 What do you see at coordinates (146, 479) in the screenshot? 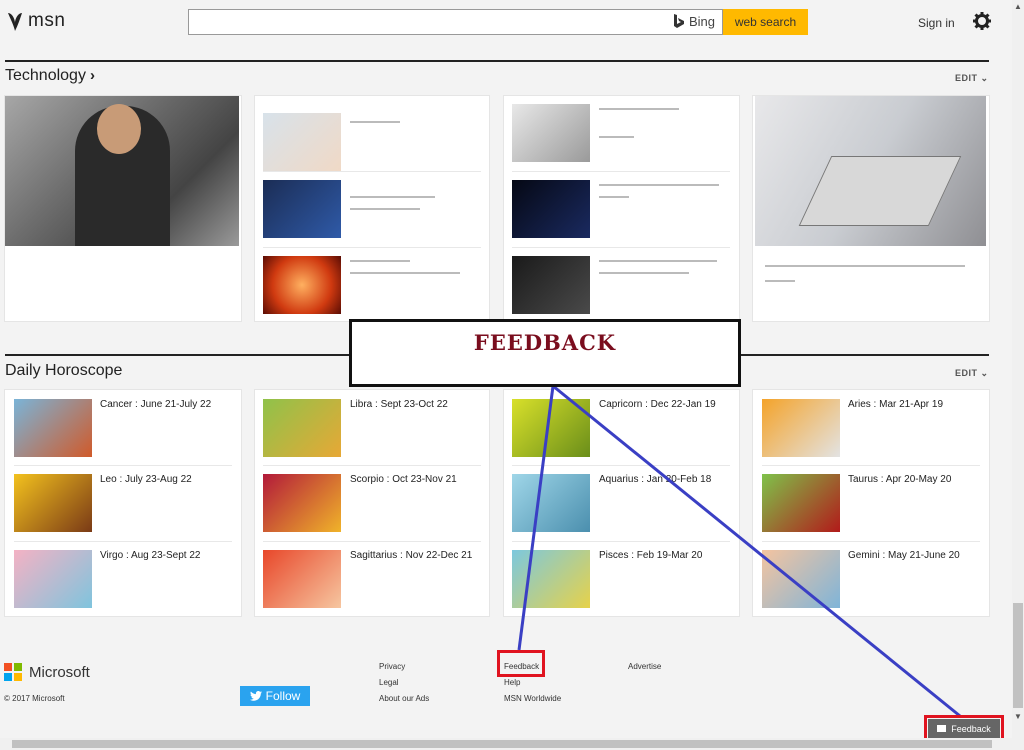
I see `leo-link: Leo : July 23-Aug 22` at bounding box center [146, 479].